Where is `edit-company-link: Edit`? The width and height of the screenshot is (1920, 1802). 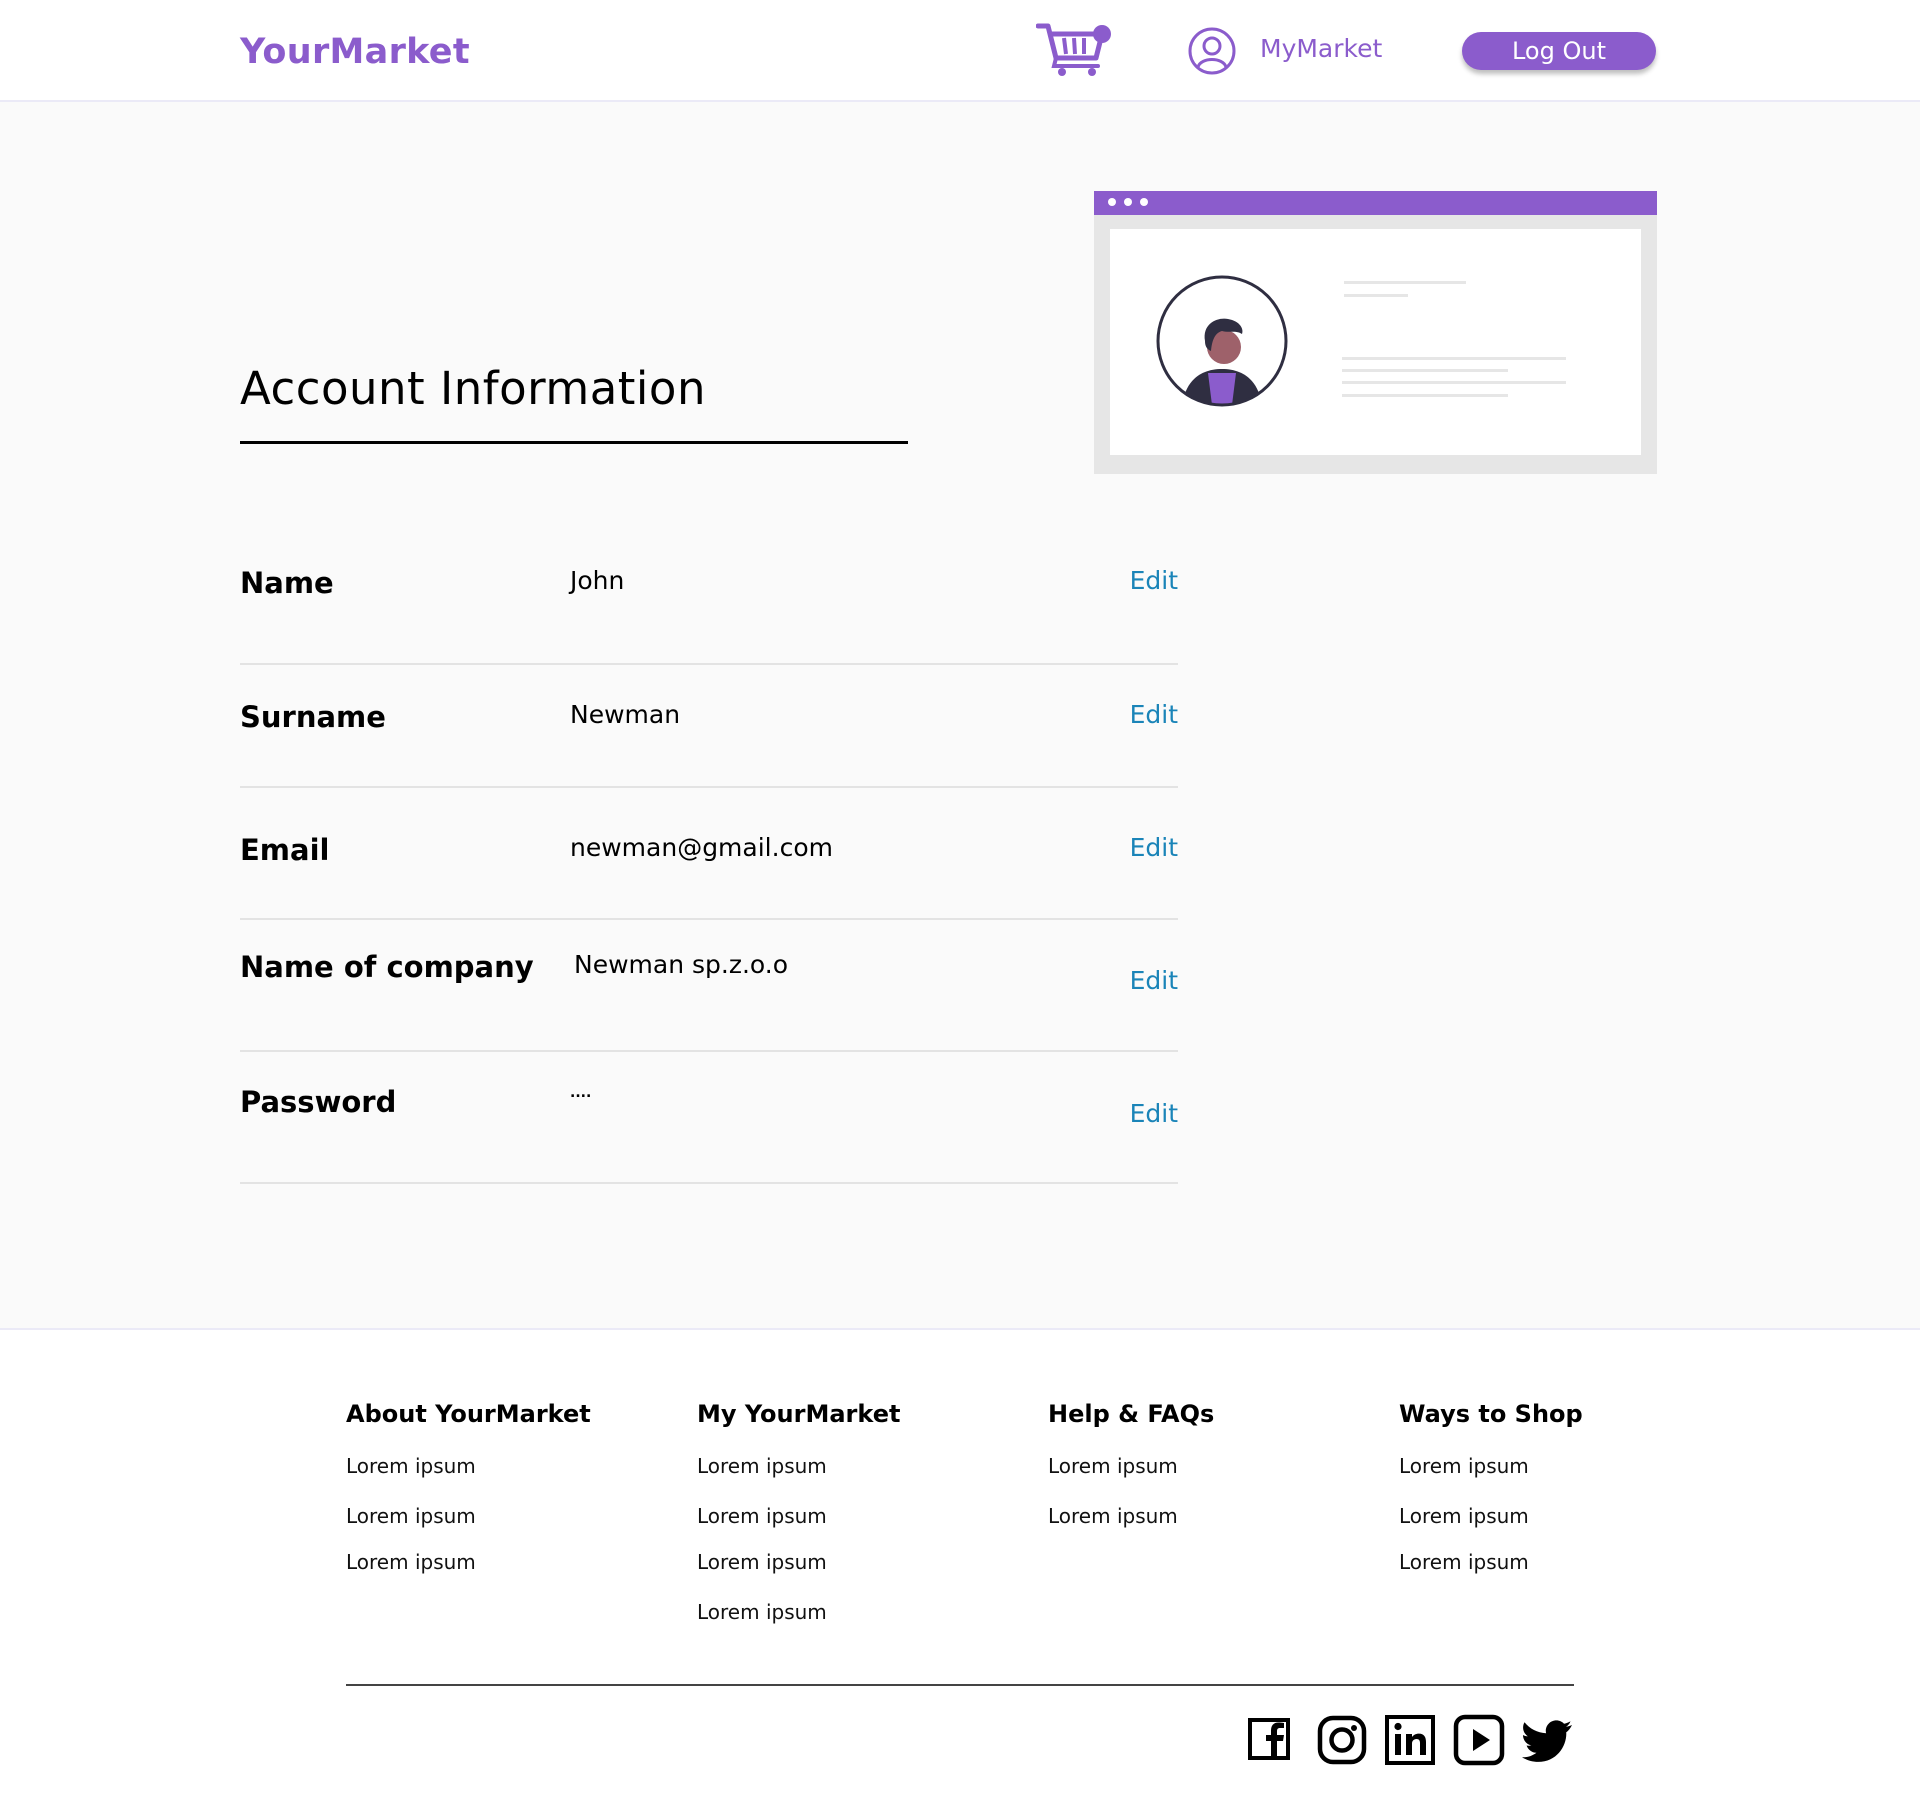
edit-company-link: Edit is located at coordinates (1154, 980).